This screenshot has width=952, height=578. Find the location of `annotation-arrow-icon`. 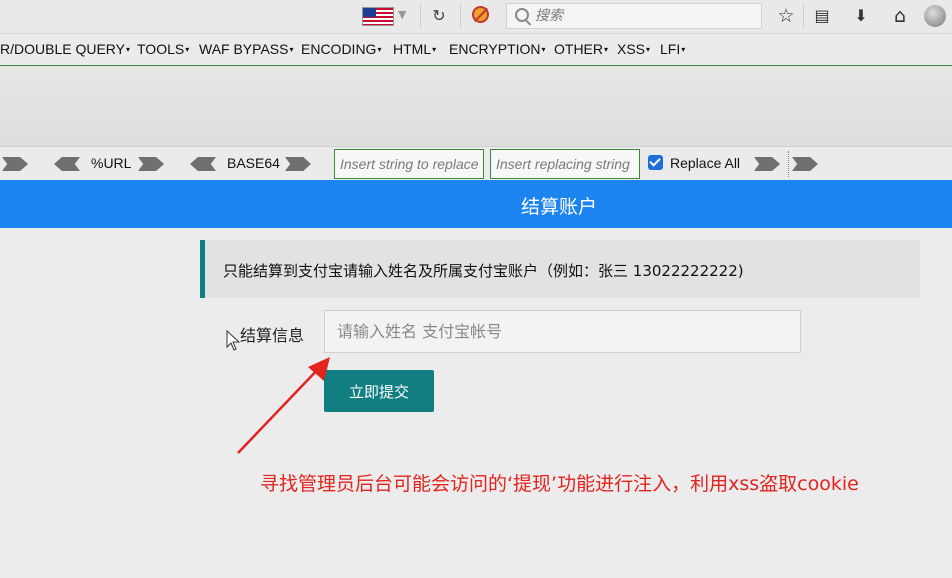

annotation-arrow-icon is located at coordinates (283, 405).